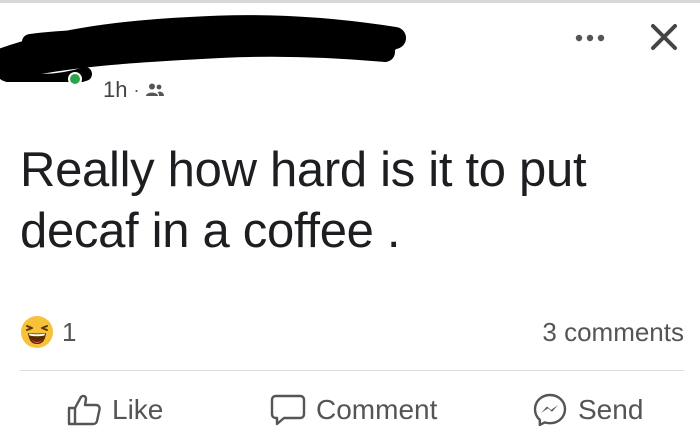 The width and height of the screenshot is (700, 446). Describe the element at coordinates (550, 410) in the screenshot. I see `messenger-icon` at that location.